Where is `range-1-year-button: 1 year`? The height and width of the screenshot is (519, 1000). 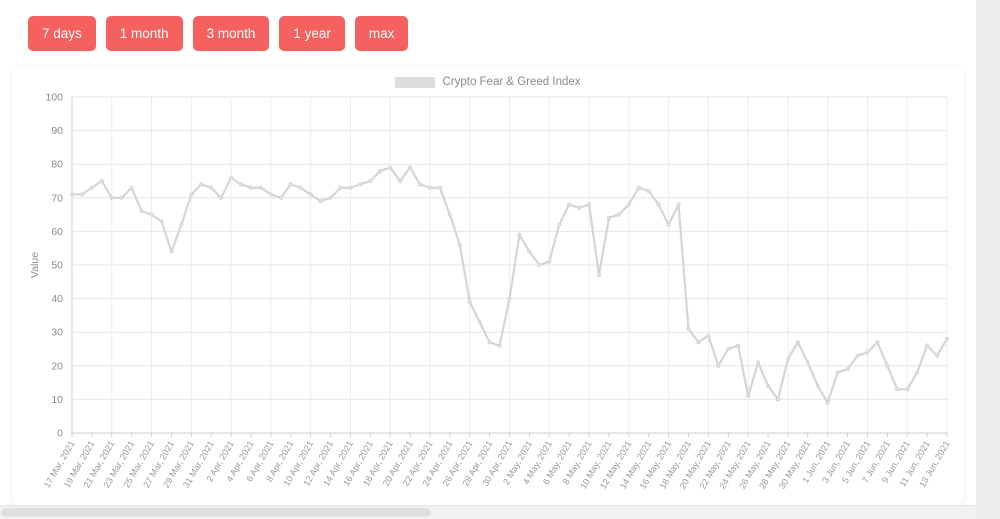 range-1-year-button: 1 year is located at coordinates (312, 33).